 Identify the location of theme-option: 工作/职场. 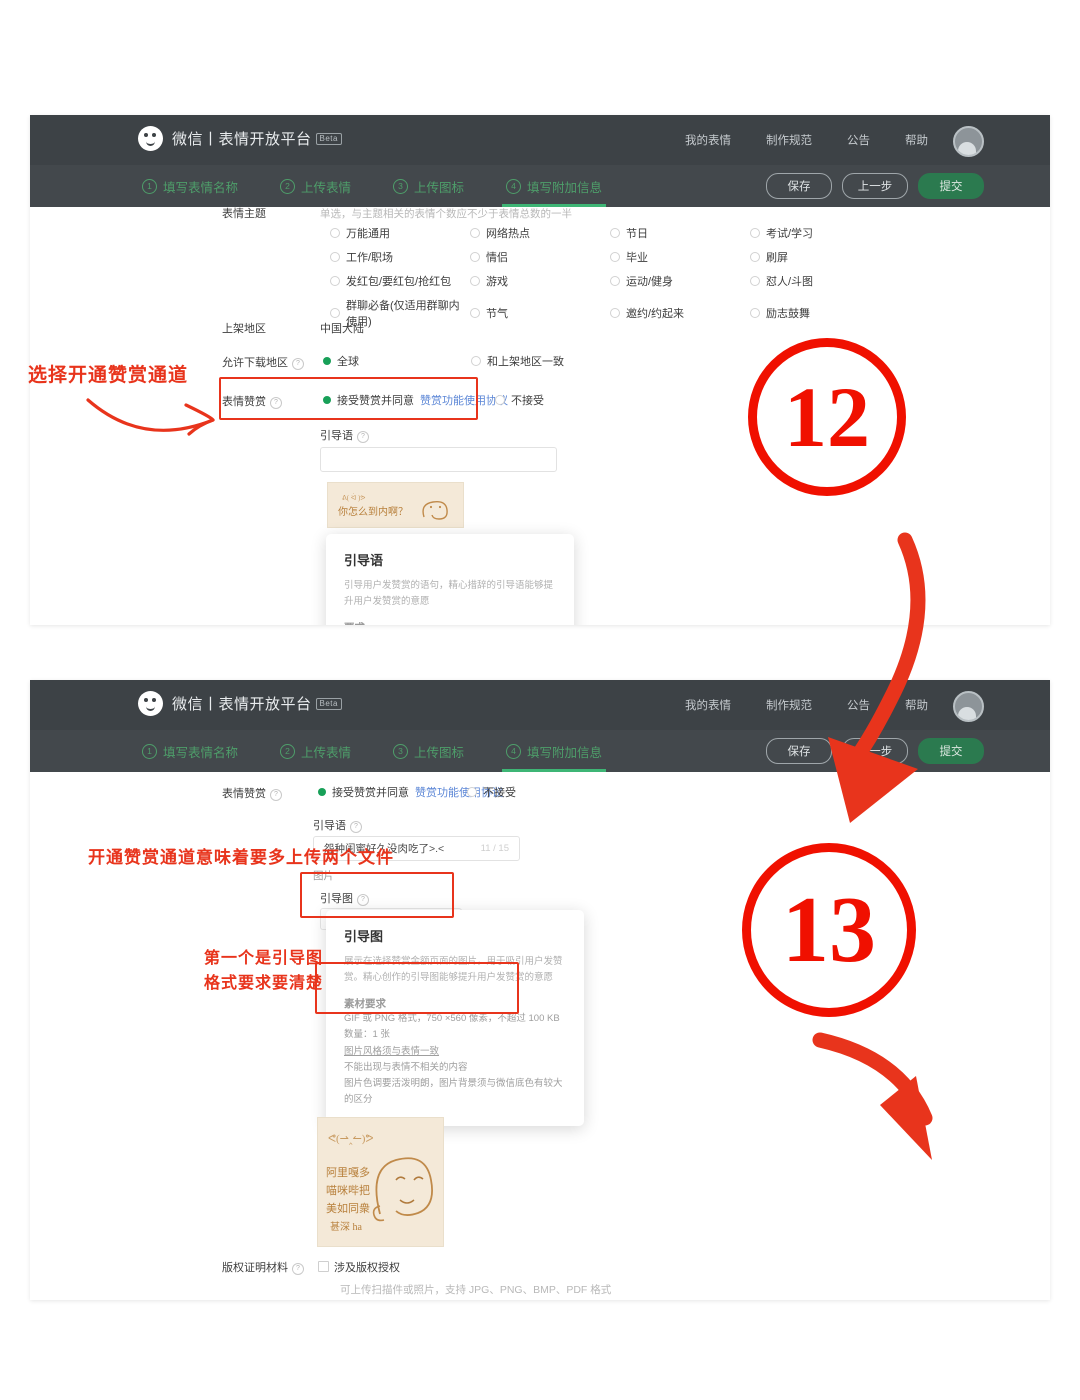
(400, 257).